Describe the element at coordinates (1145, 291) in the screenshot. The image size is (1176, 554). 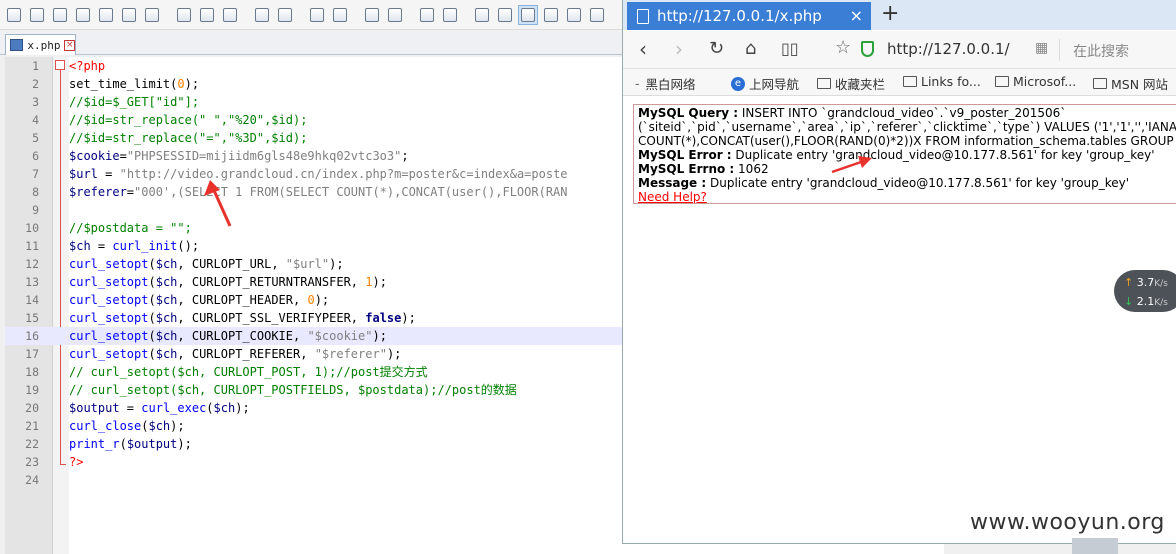
I see `network-speed-widget: ↑ 3.7K/s ↓ 2.1K/s` at that location.